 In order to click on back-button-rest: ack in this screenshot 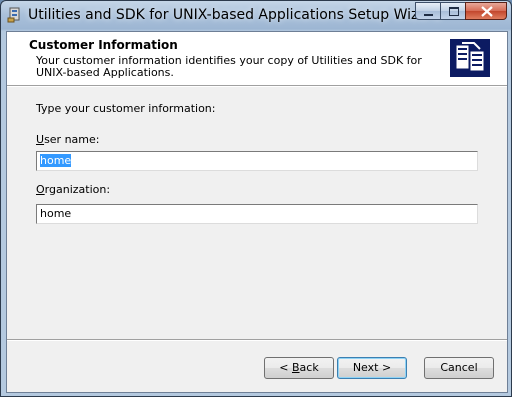, I will do `click(309, 367)`.